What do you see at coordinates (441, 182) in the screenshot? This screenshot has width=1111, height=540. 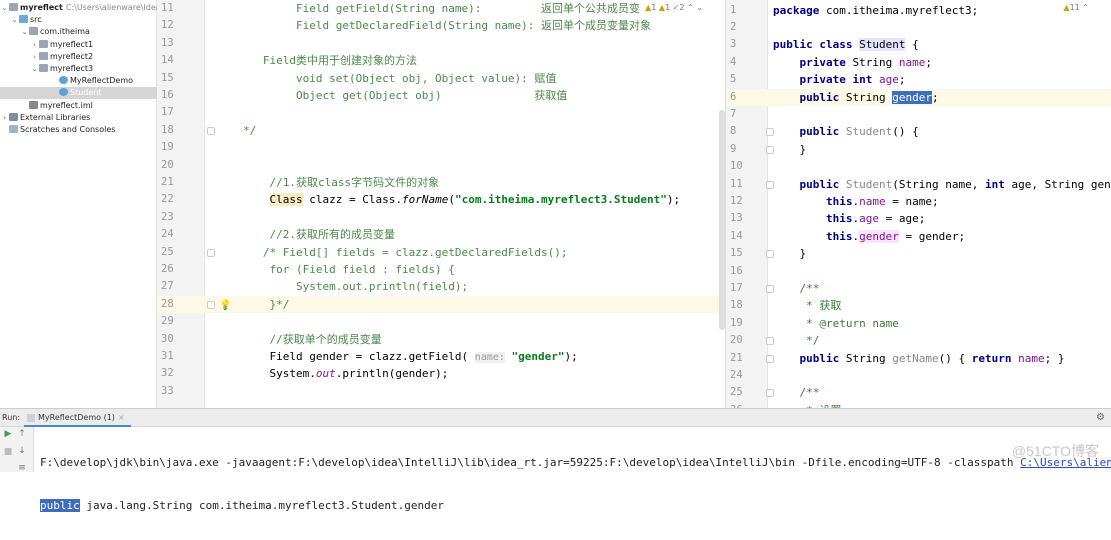 I see `code-line: 21 //1.获取class字节码文件的对象` at bounding box center [441, 182].